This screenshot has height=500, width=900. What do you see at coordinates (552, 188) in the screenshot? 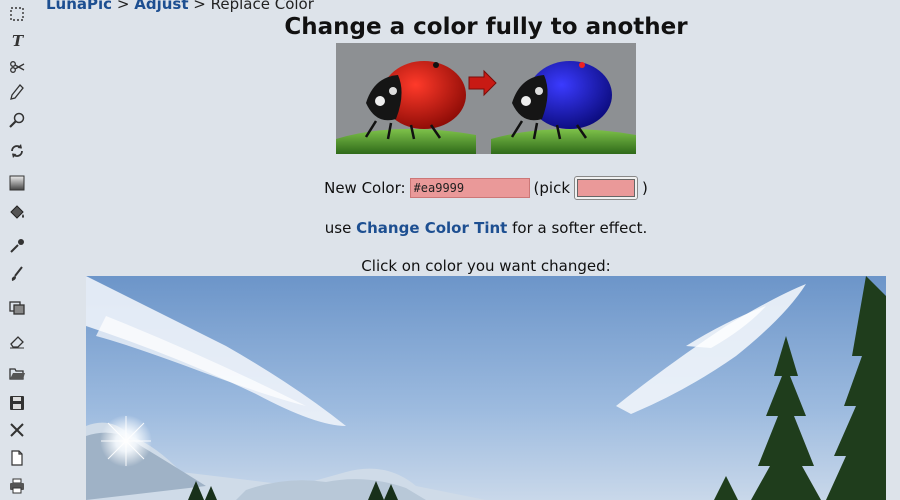
I see `pick-open-text: (pick` at bounding box center [552, 188].